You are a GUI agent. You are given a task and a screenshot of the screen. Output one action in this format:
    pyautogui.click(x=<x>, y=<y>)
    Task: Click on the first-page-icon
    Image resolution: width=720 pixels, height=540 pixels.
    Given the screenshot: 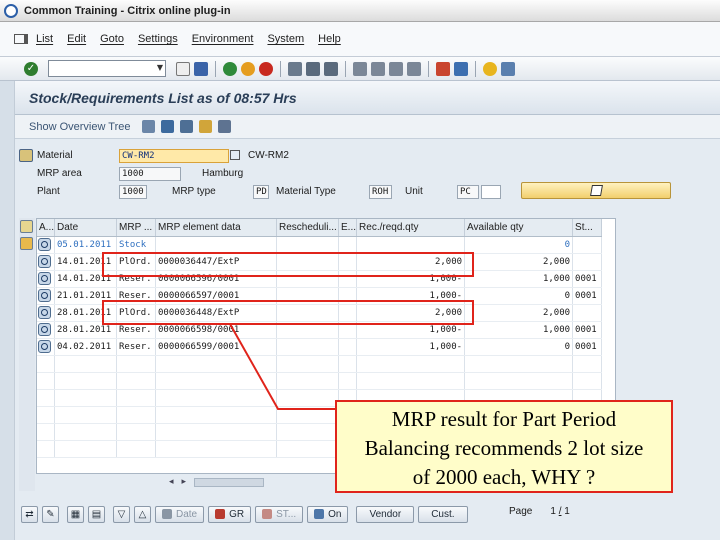 What is the action you would take?
    pyautogui.click(x=360, y=68)
    